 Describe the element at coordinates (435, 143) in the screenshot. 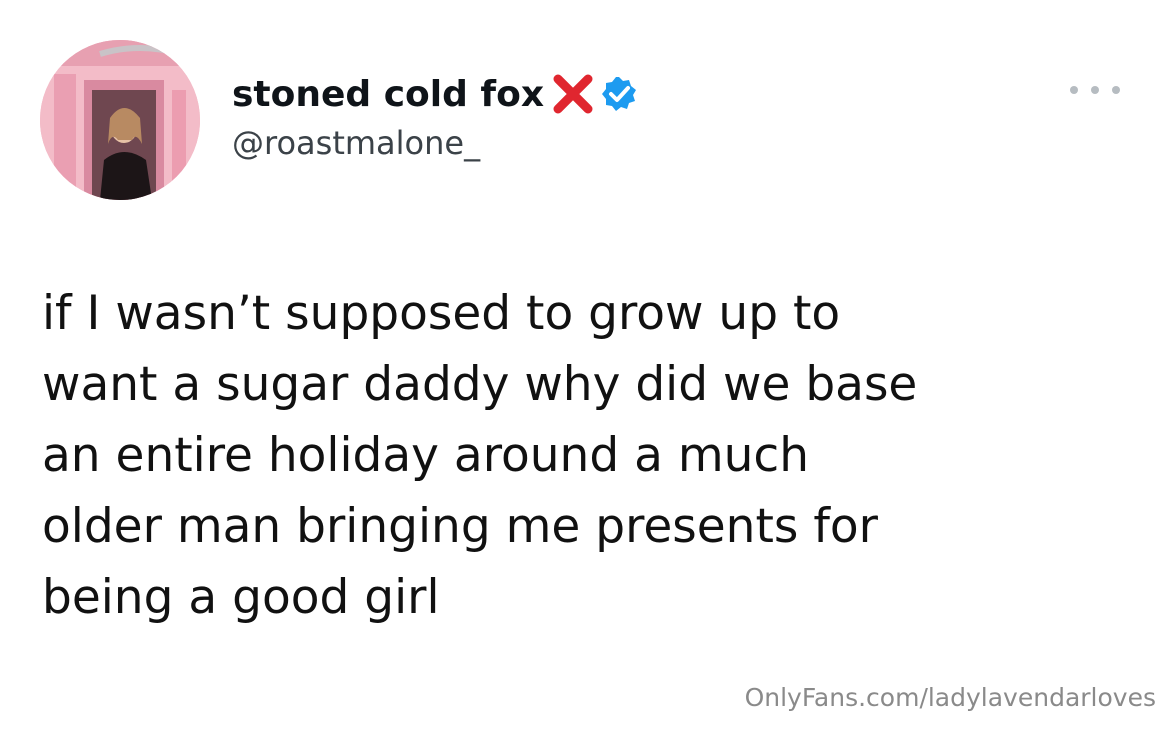

I see `user-handle: @roastmalone_` at that location.